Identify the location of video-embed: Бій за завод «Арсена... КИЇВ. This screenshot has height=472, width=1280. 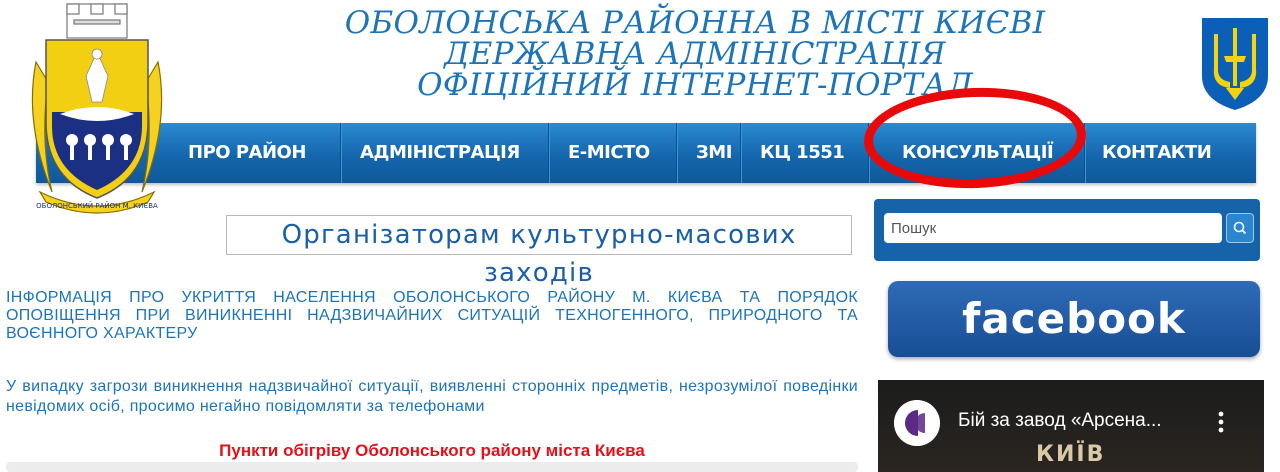
(1071, 426).